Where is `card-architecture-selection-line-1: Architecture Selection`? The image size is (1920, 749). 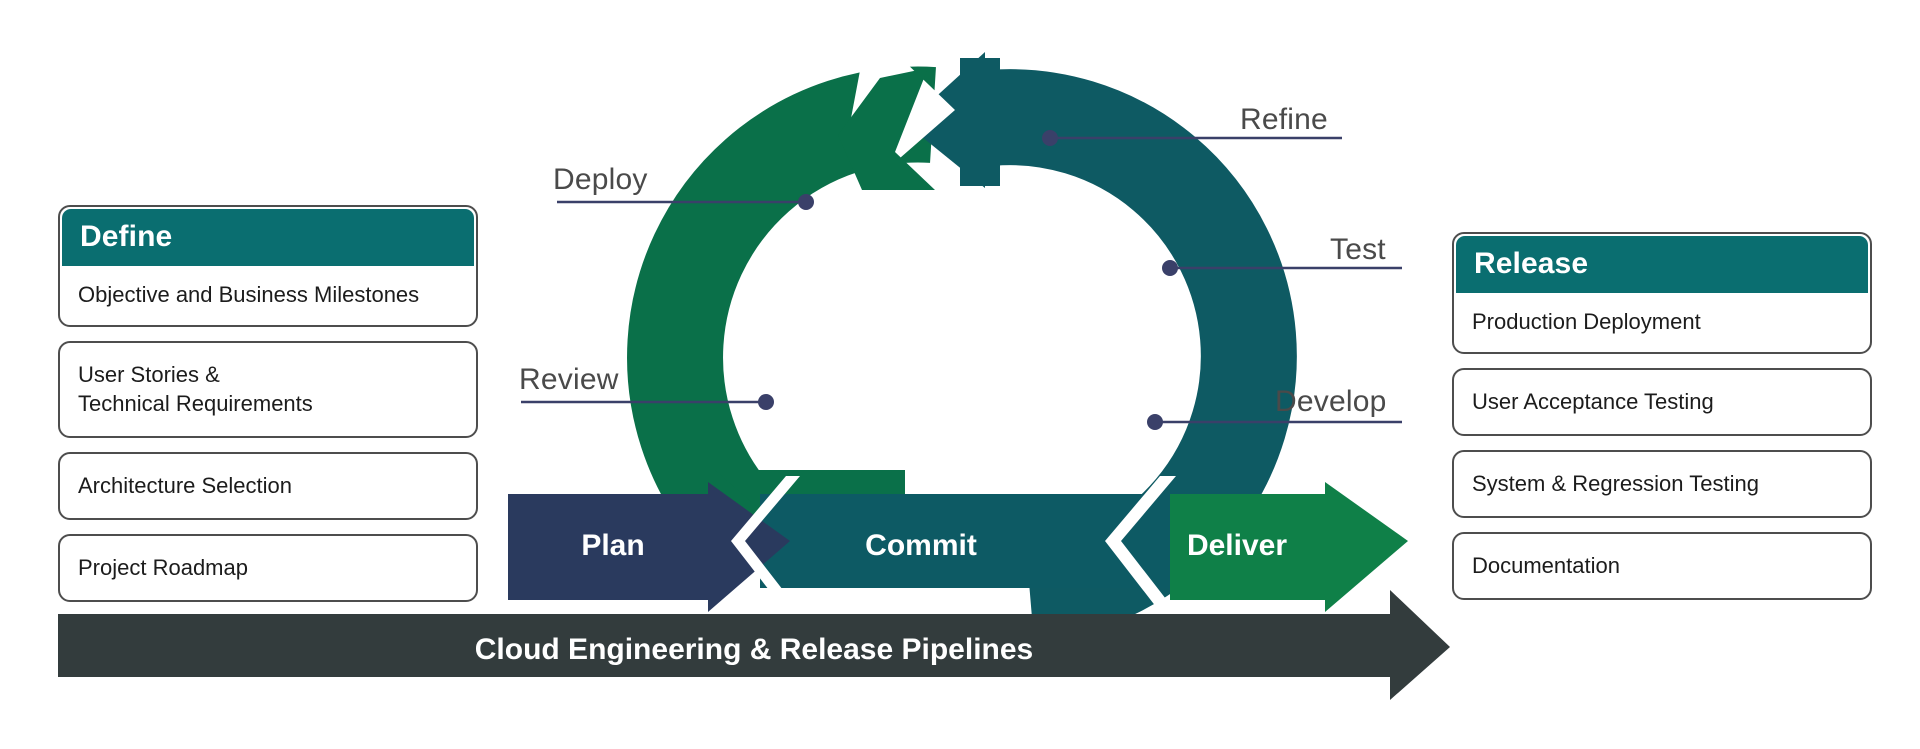
card-architecture-selection-line-1: Architecture Selection is located at coordinates (185, 486).